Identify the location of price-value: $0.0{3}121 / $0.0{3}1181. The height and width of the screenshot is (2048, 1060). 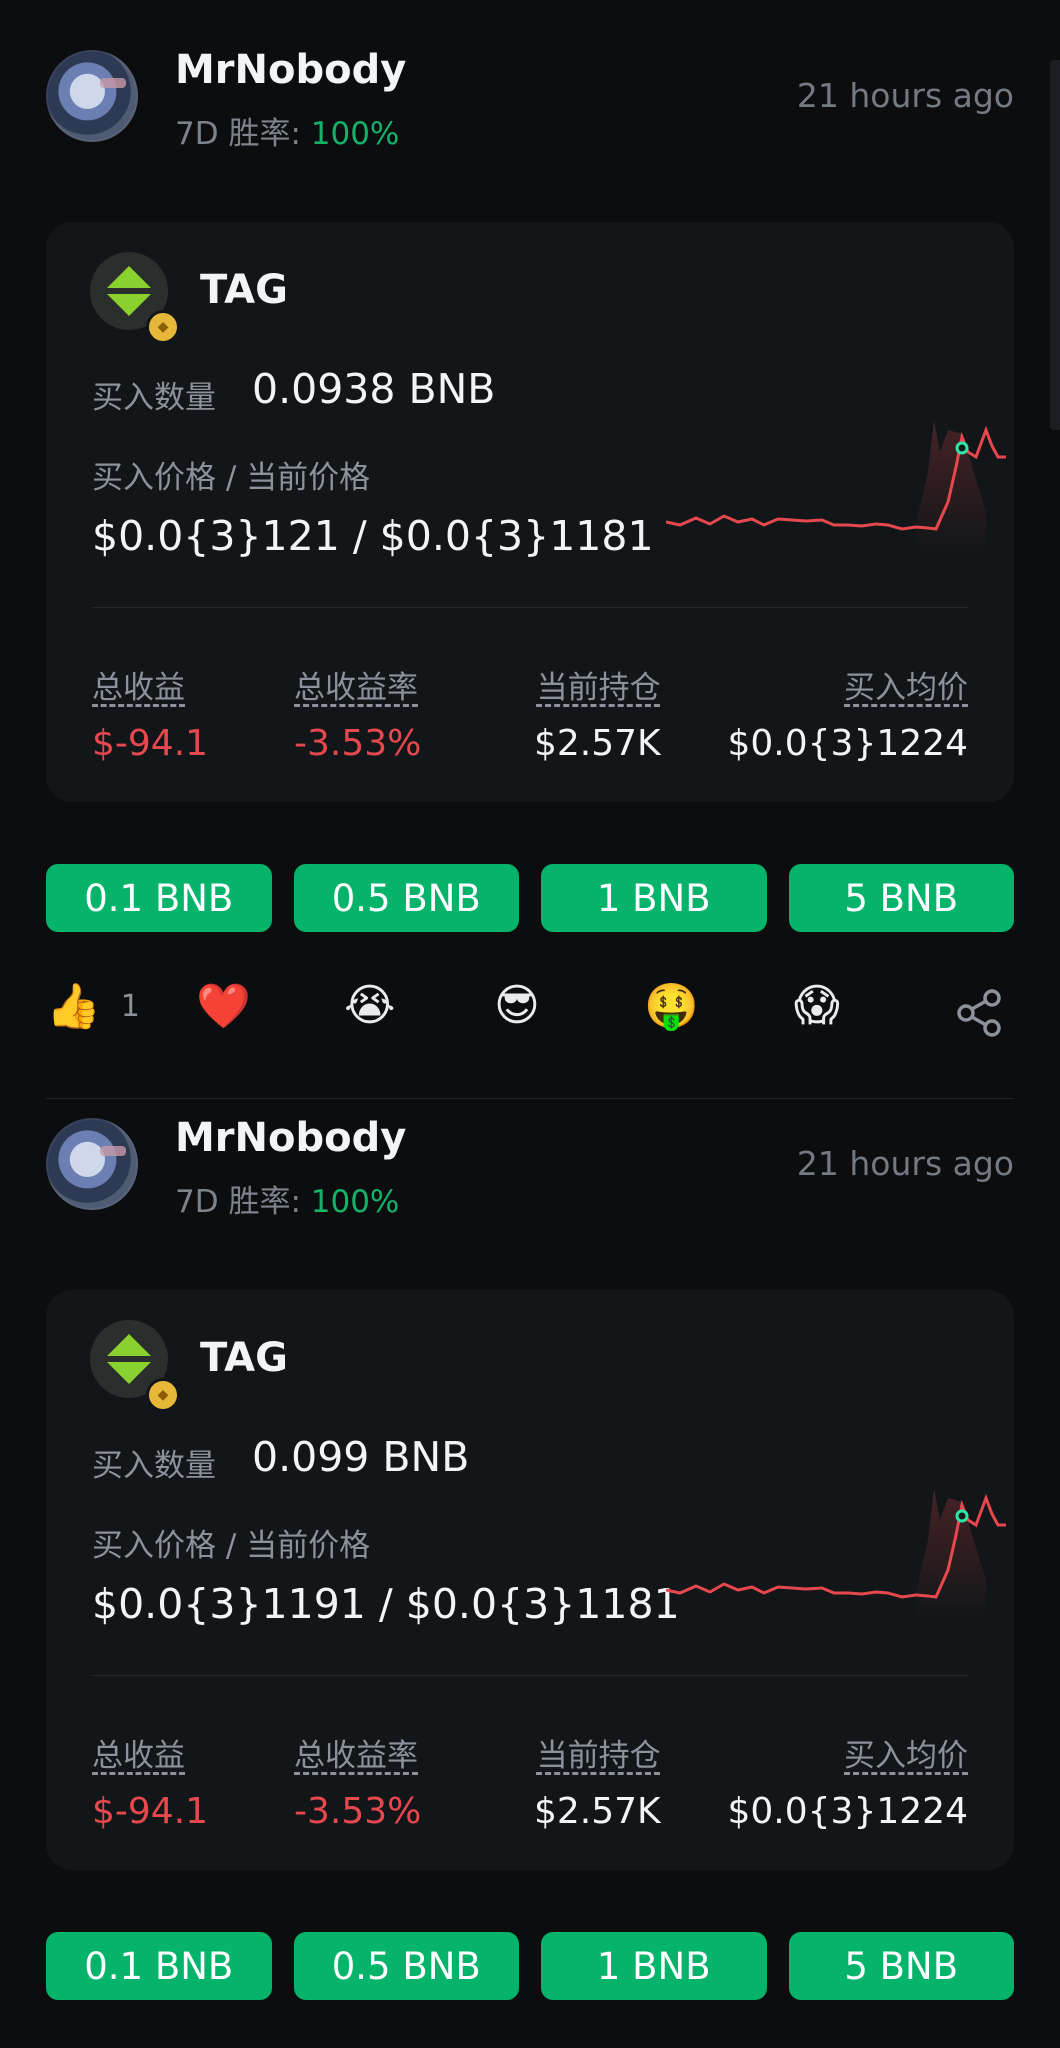
(373, 536).